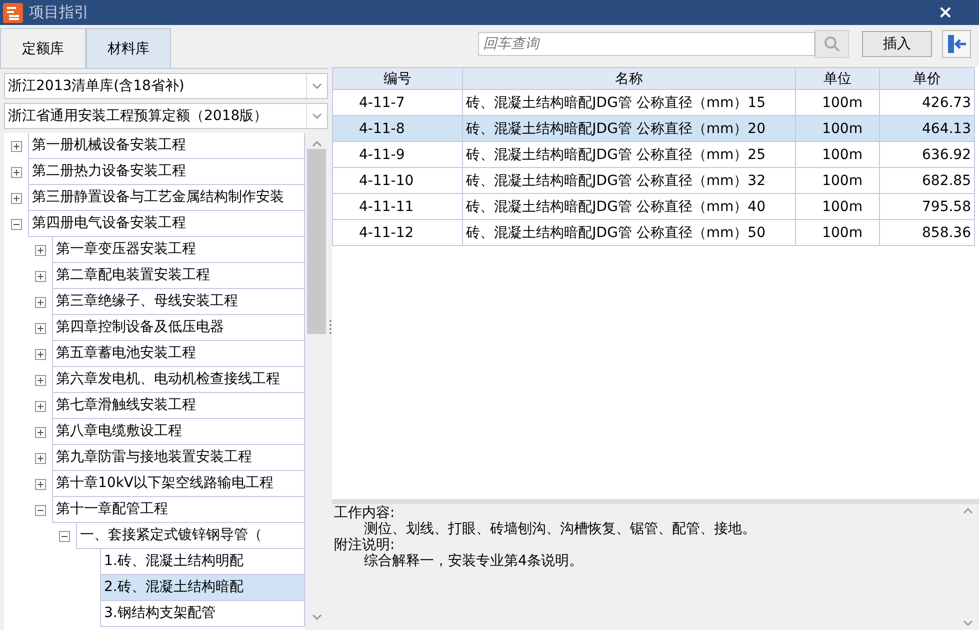  What do you see at coordinates (178, 380) in the screenshot?
I see `tree-item: 第六章发电机、电动机检查接线工程` at bounding box center [178, 380].